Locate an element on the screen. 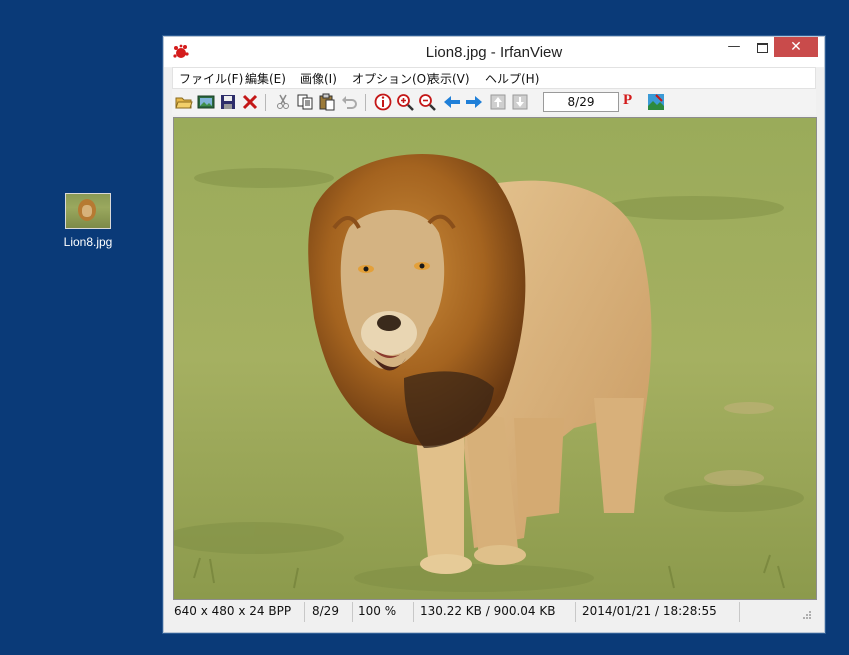 Image resolution: width=849 pixels, height=655 pixels. delete-icon is located at coordinates (250, 102).